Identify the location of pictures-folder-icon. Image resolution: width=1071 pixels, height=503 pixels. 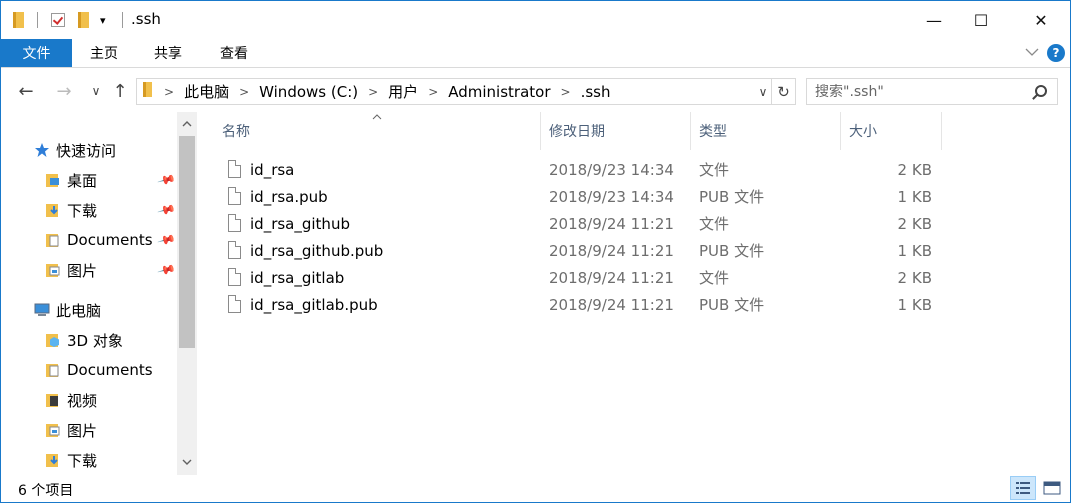
(53, 270).